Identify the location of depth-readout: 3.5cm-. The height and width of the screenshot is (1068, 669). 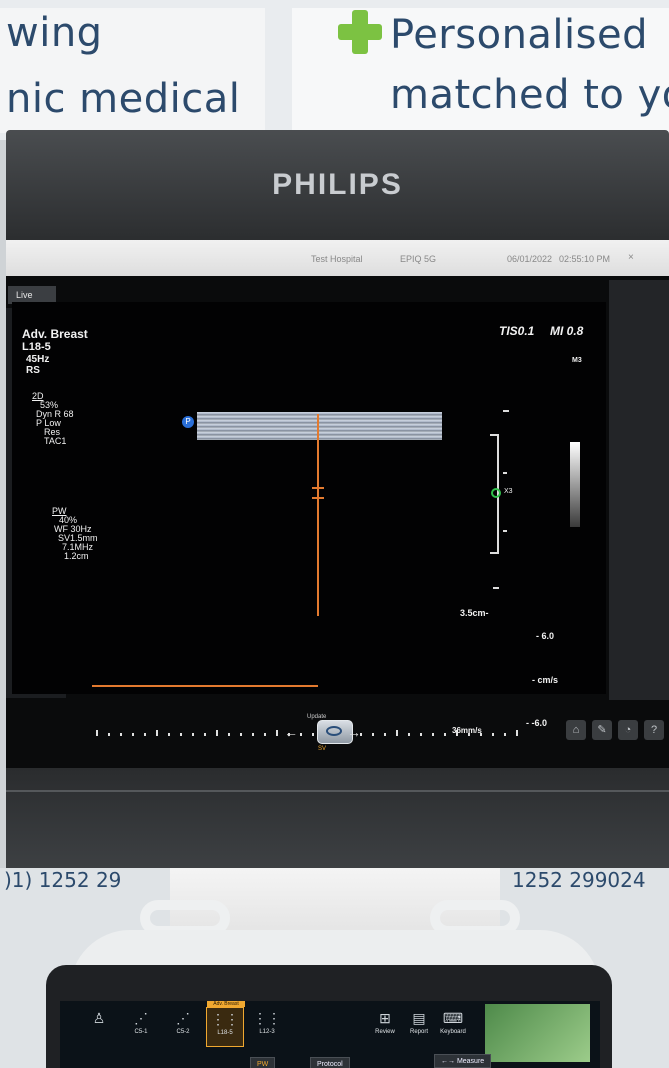
(474, 613).